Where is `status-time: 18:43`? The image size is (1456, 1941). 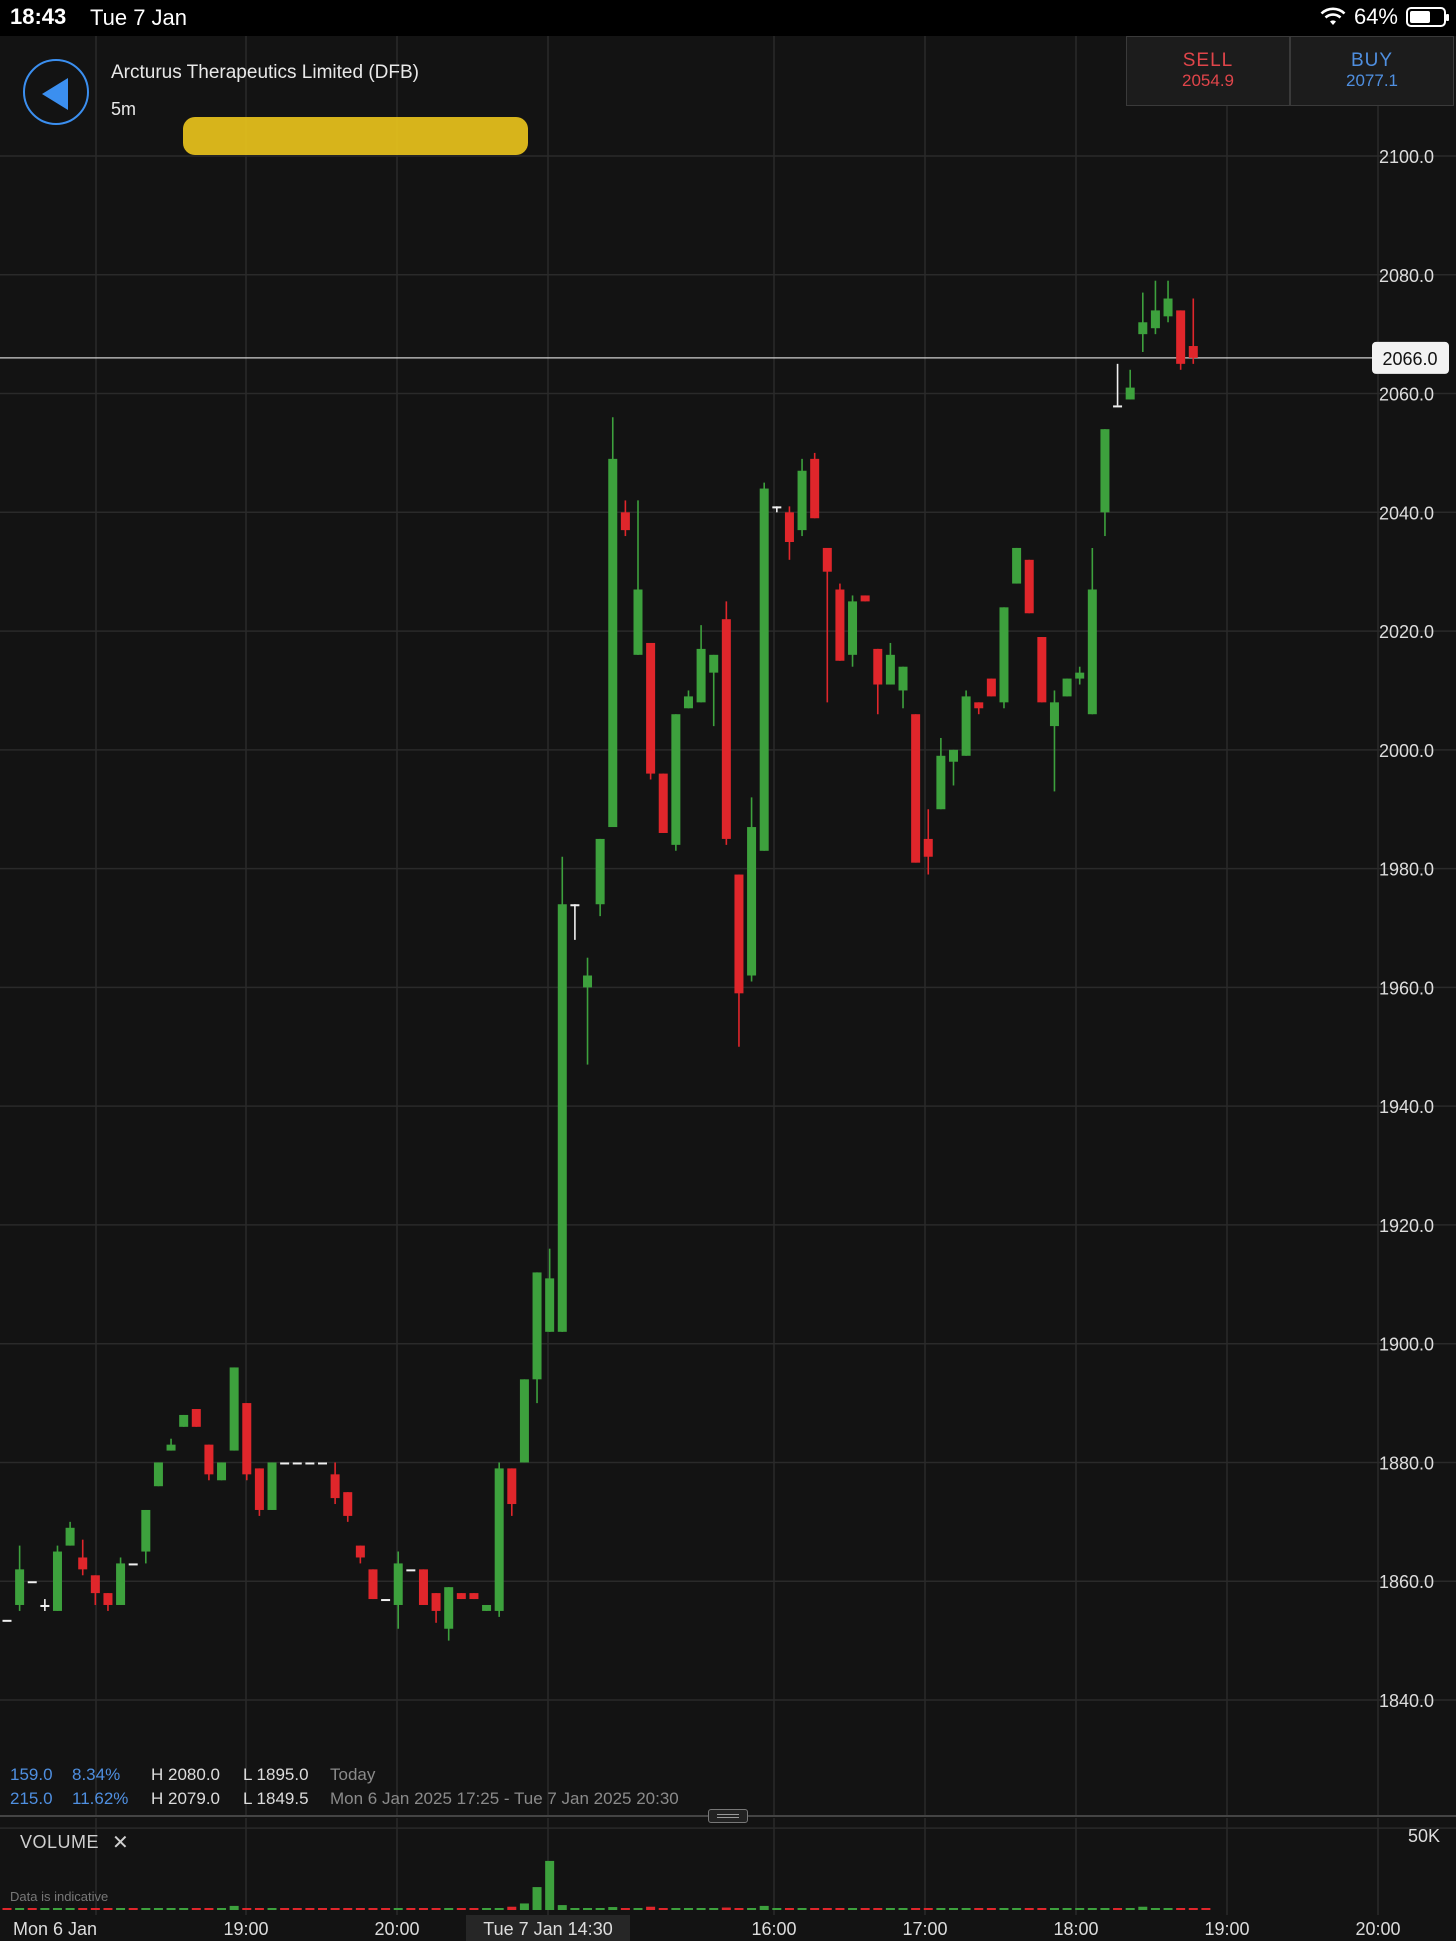 status-time: 18:43 is located at coordinates (38, 16).